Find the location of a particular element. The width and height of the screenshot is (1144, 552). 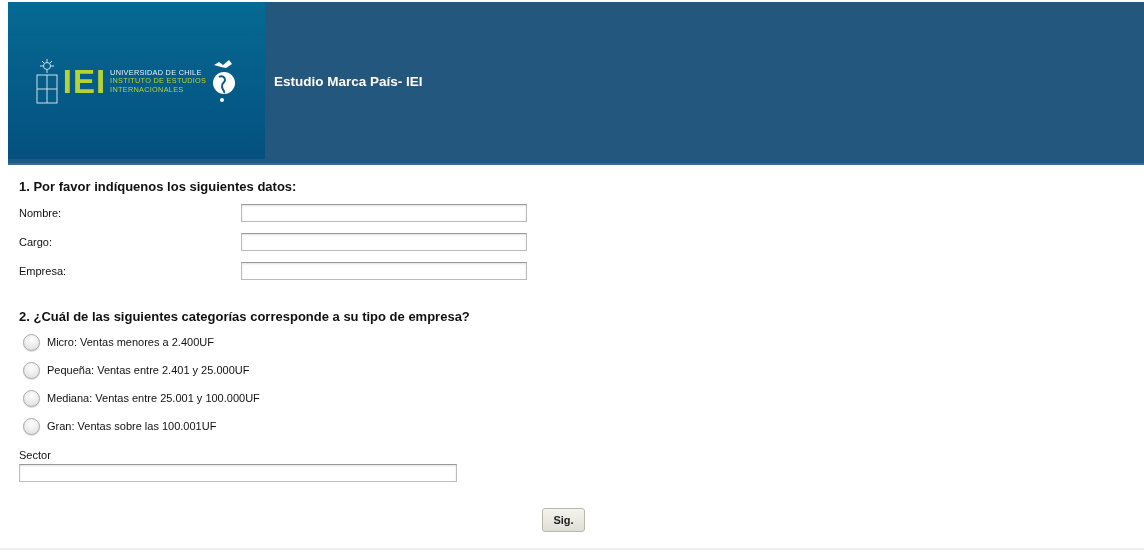

option-label: Micro: Ventas menores a 2.400UF is located at coordinates (130, 342).